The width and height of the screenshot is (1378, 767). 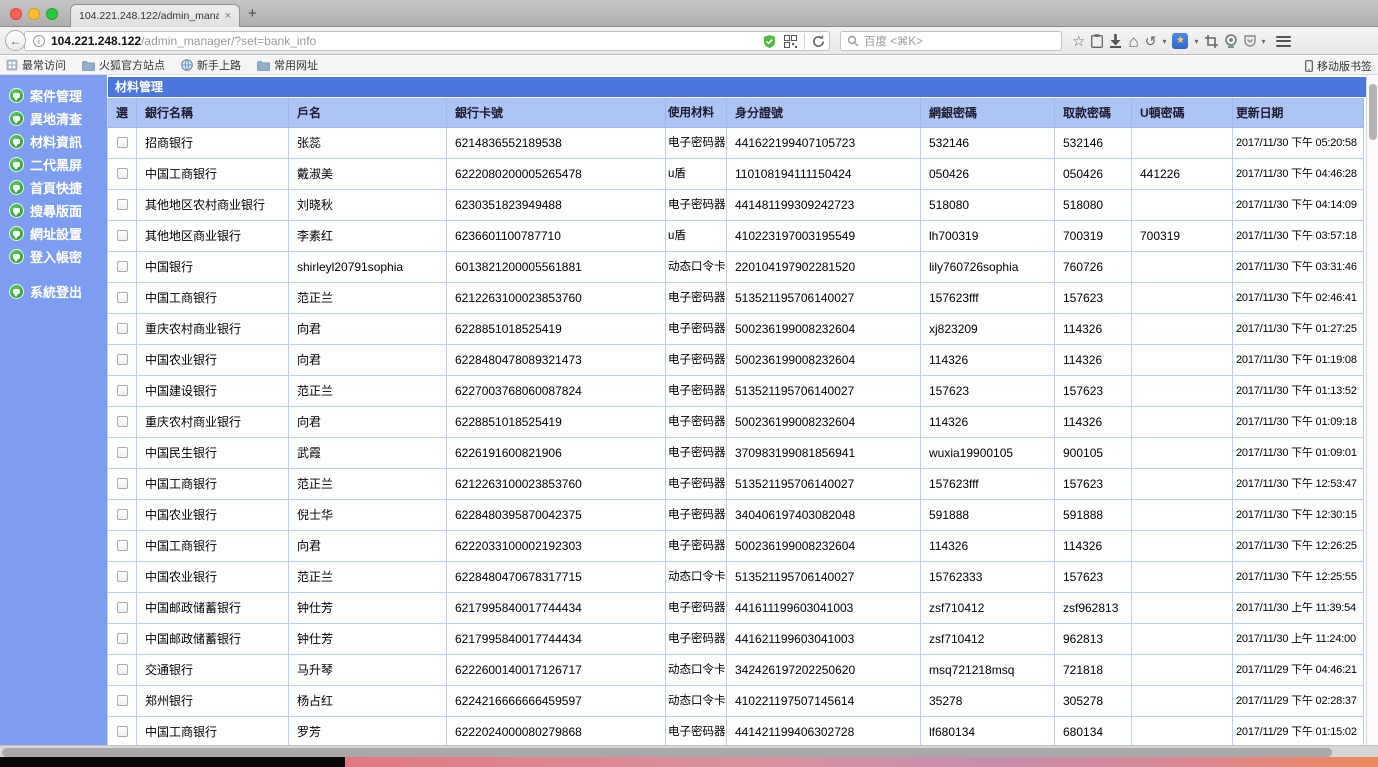 I want to click on page-info-icon: i, so click(x=39, y=41).